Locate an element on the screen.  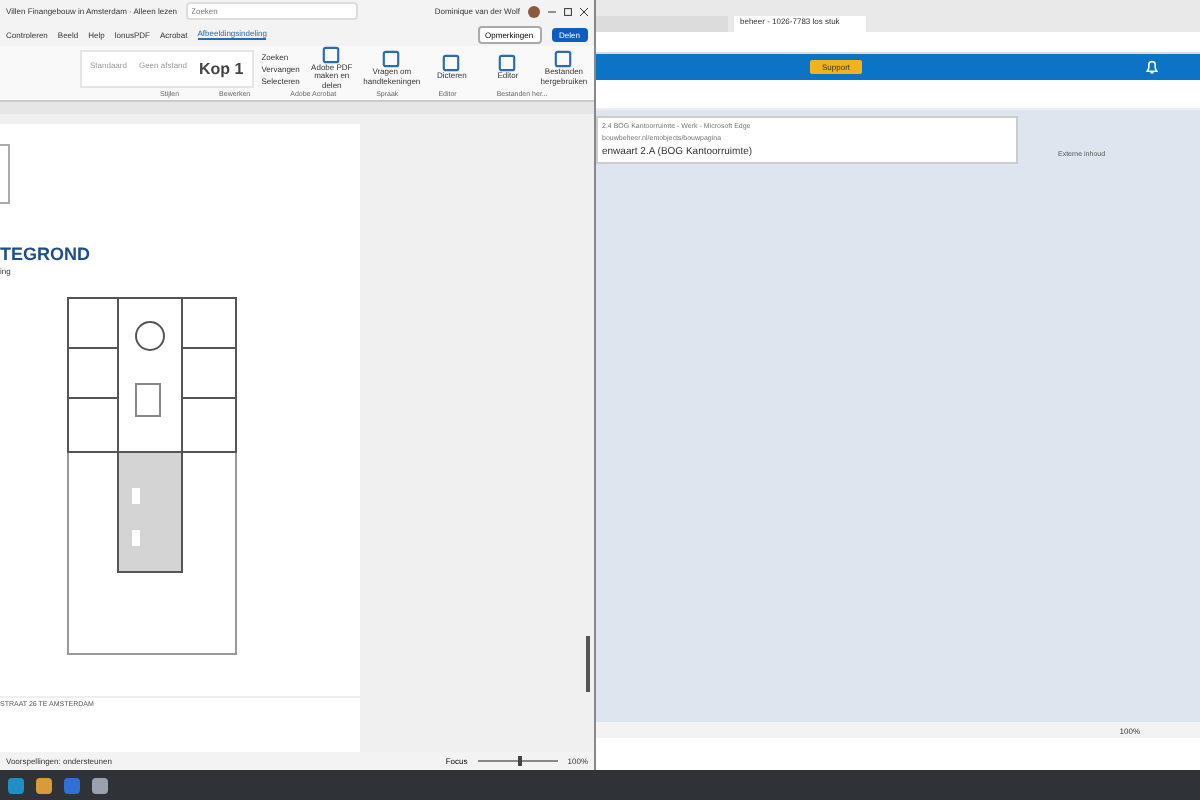
page-heading: TEGROND is located at coordinates (46, 254).